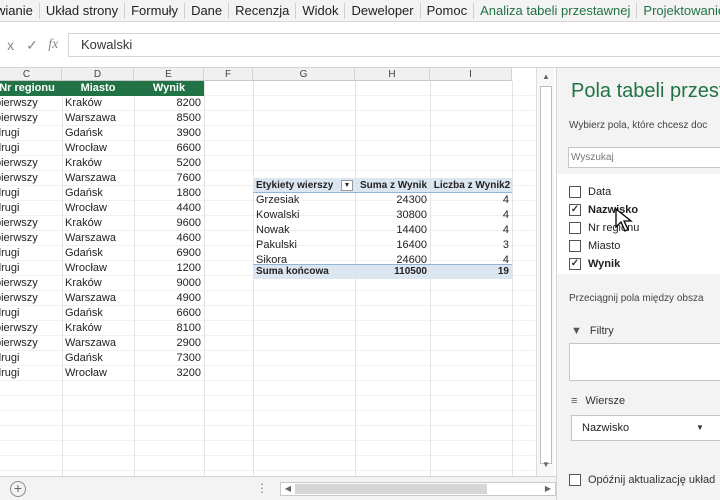  What do you see at coordinates (321, 10) in the screenshot?
I see `tab-widok: Widok` at bounding box center [321, 10].